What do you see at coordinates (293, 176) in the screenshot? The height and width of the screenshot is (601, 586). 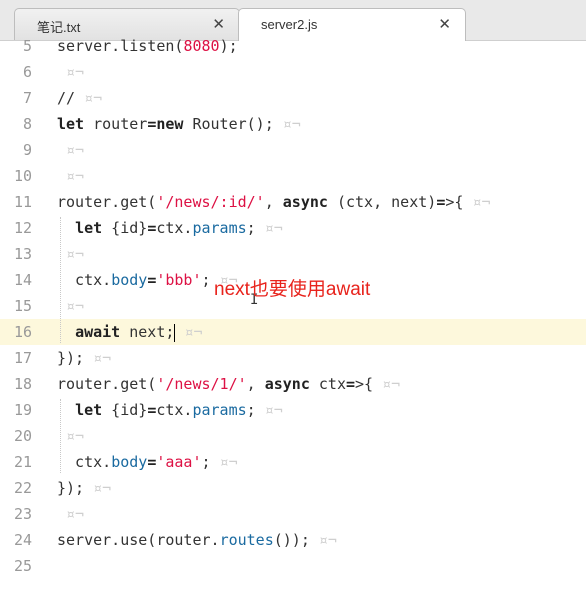 I see `code-line: 10 ¤¬` at bounding box center [293, 176].